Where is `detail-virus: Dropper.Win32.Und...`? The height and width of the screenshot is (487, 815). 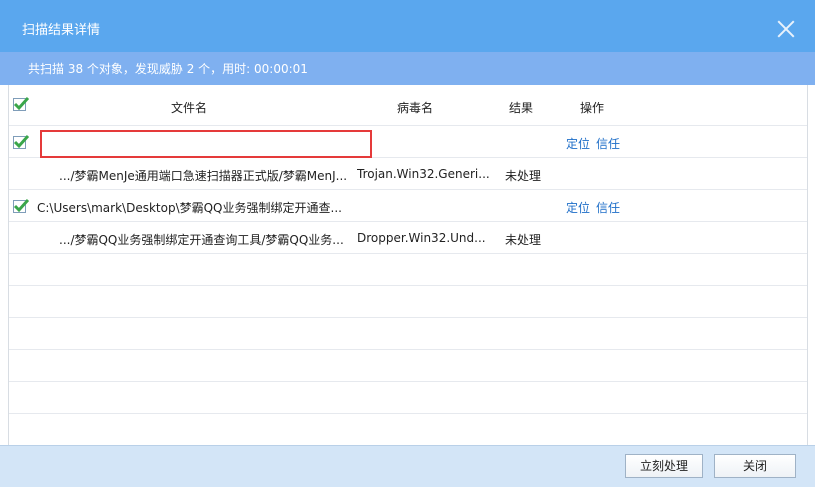 detail-virus: Dropper.Win32.Und... is located at coordinates (421, 238).